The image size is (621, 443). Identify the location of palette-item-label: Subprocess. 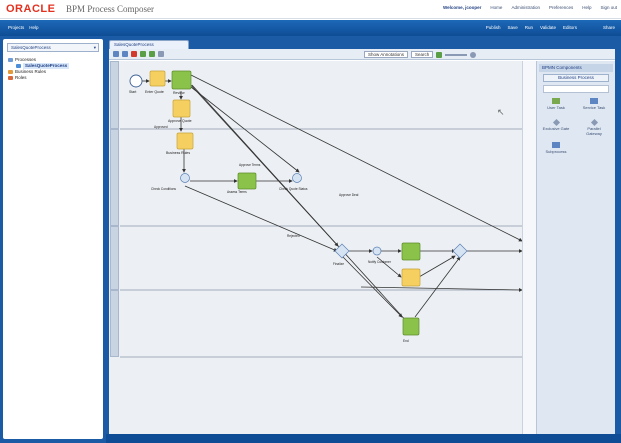
(556, 151).